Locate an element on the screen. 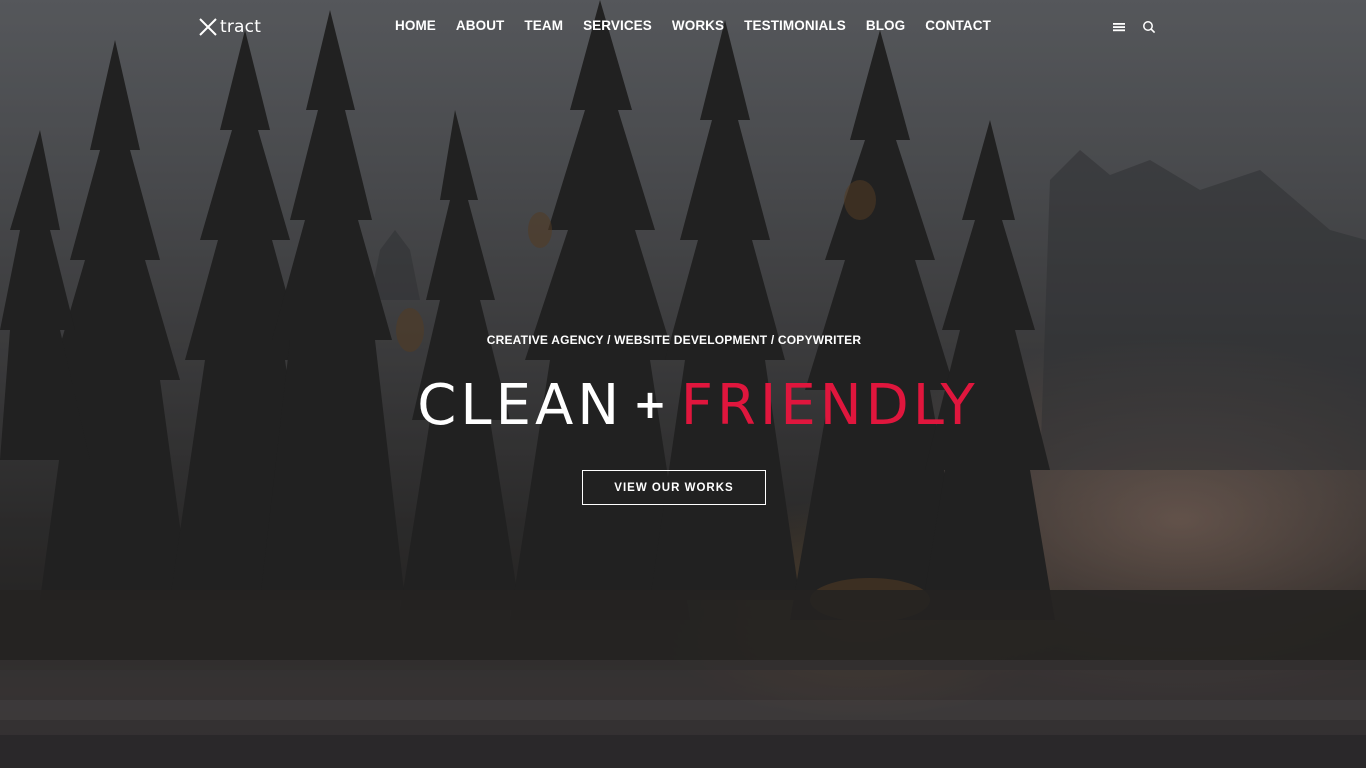 This screenshot has height=768, width=1366. nav-item-blog: BLOG is located at coordinates (885, 26).